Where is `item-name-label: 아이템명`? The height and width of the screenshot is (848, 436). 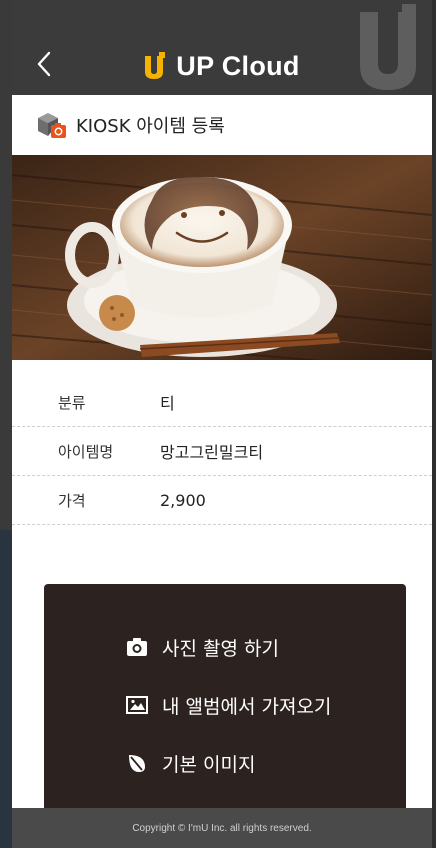
item-name-label: 아이템명 is located at coordinates (86, 451).